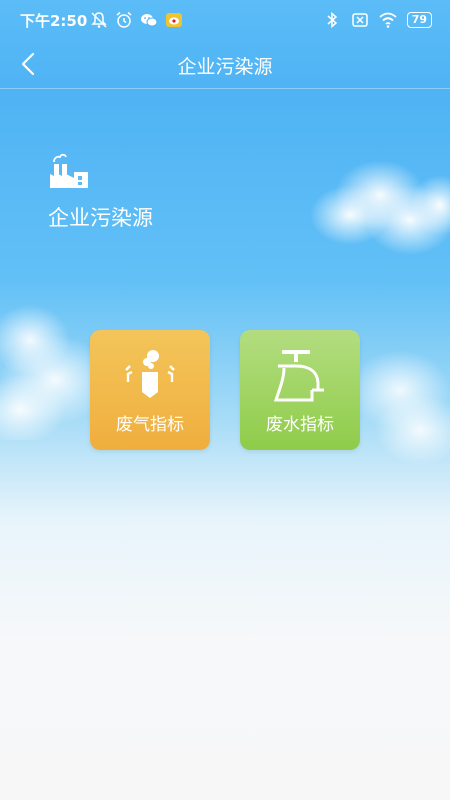 This screenshot has height=800, width=450. Describe the element at coordinates (136, 20) in the screenshot. I see `status-notification-icons` at that location.